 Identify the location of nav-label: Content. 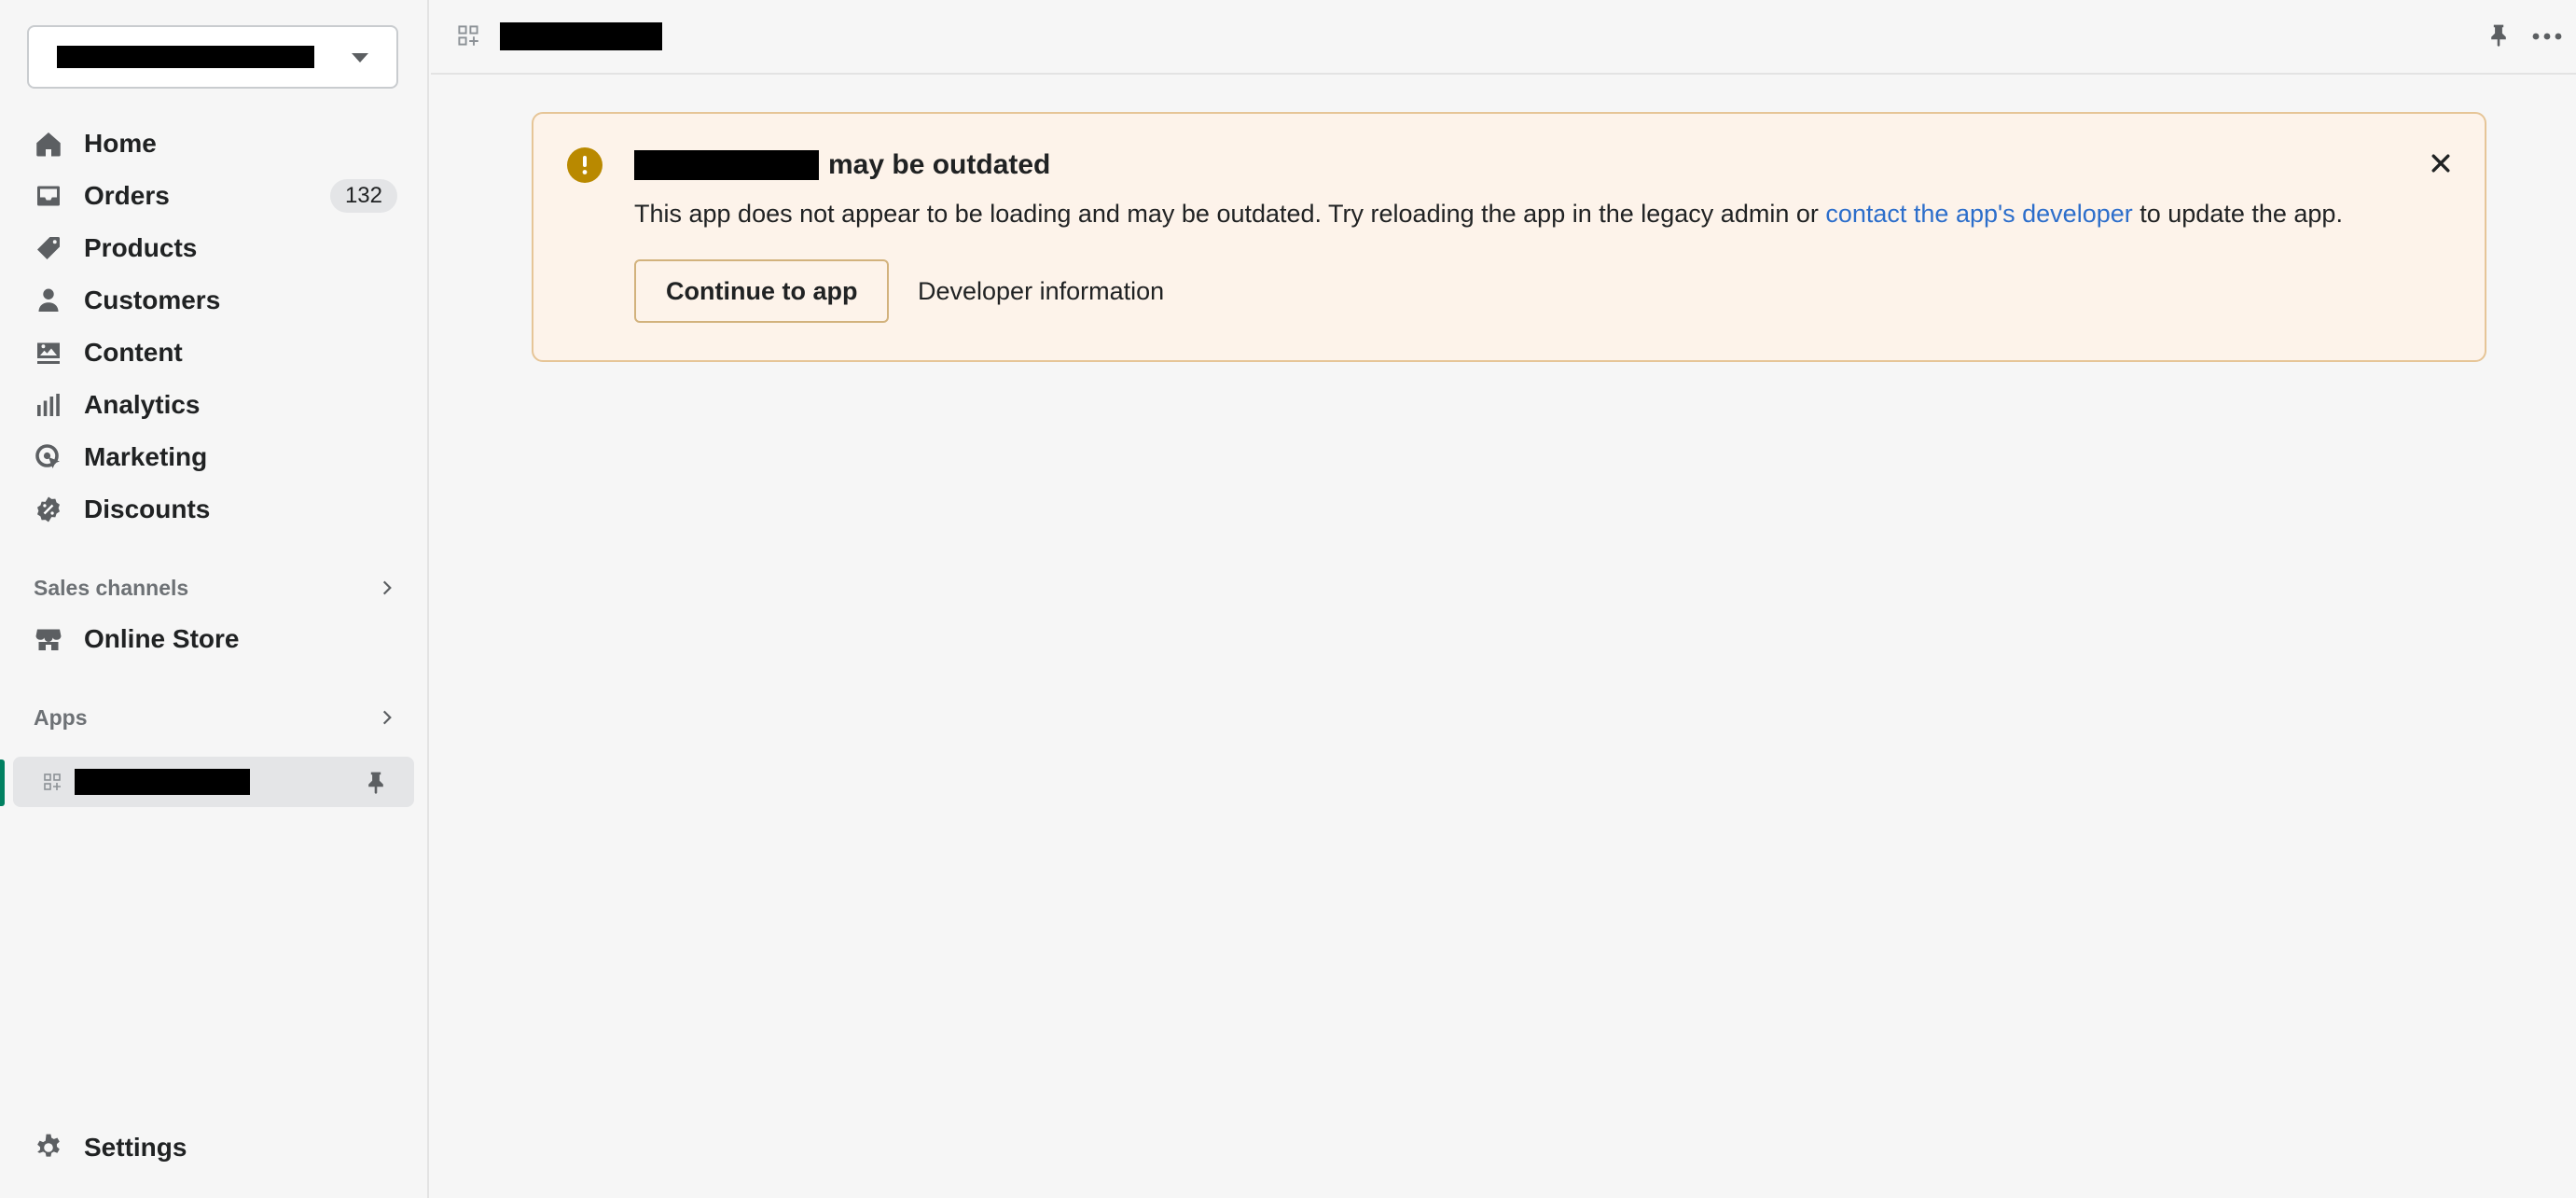
(133, 352).